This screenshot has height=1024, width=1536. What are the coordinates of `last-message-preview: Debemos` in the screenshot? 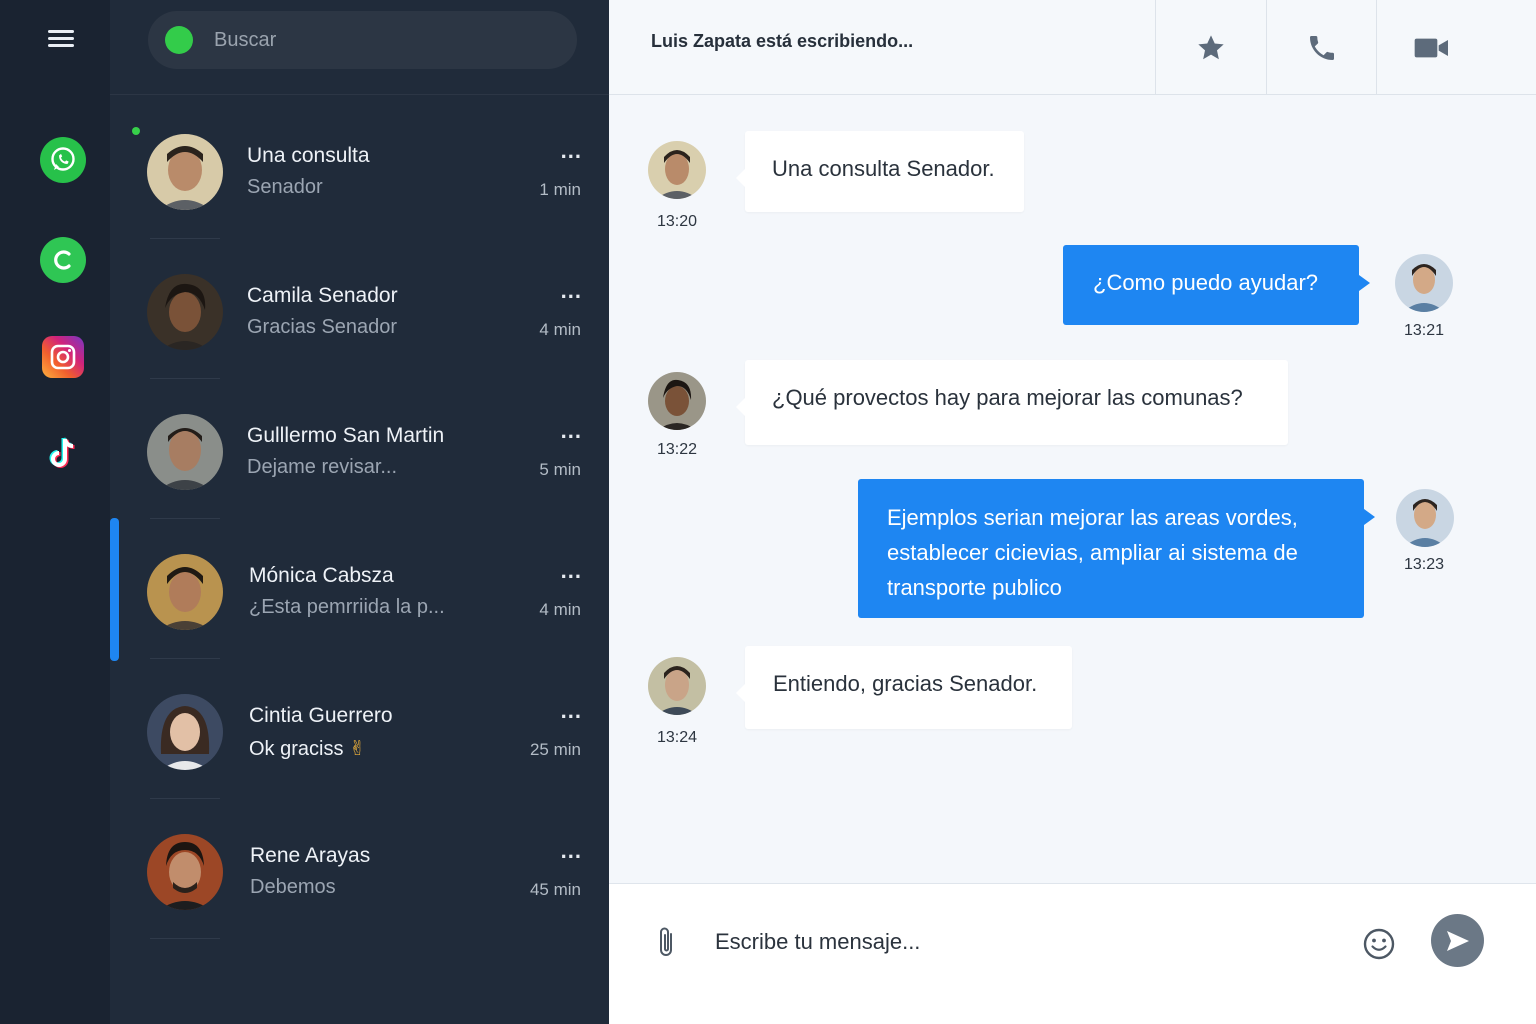 It's located at (293, 887).